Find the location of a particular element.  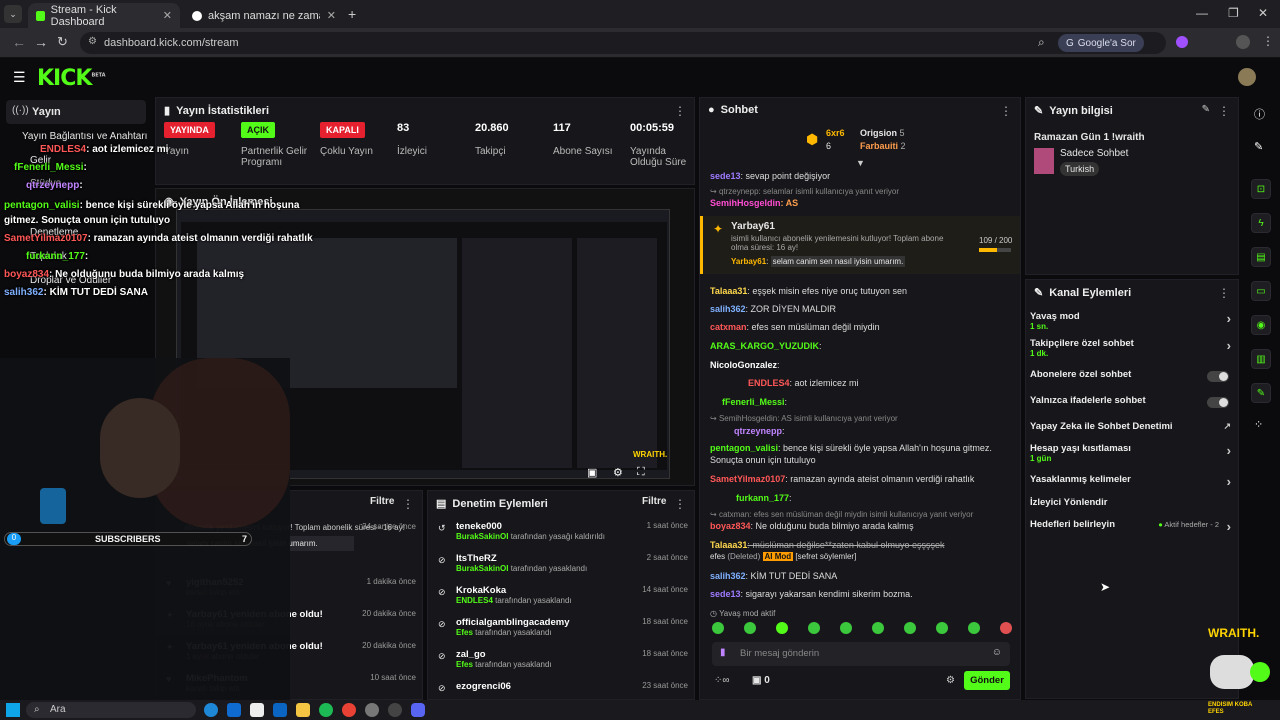

profile-icon is located at coordinates (1243, 42).